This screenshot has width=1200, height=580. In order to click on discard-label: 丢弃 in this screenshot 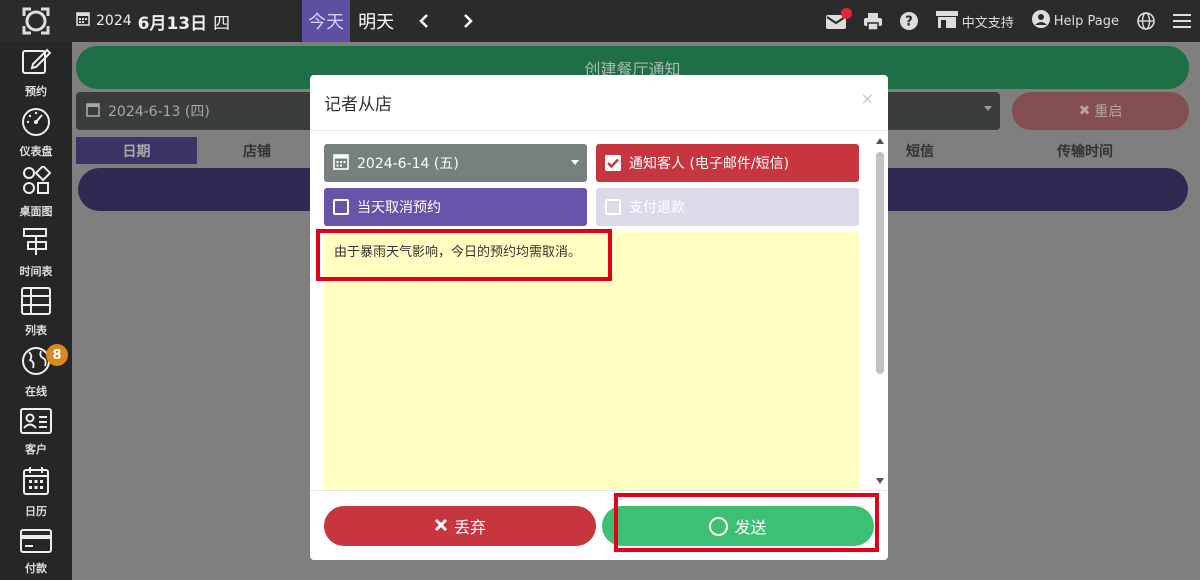, I will do `click(469, 527)`.